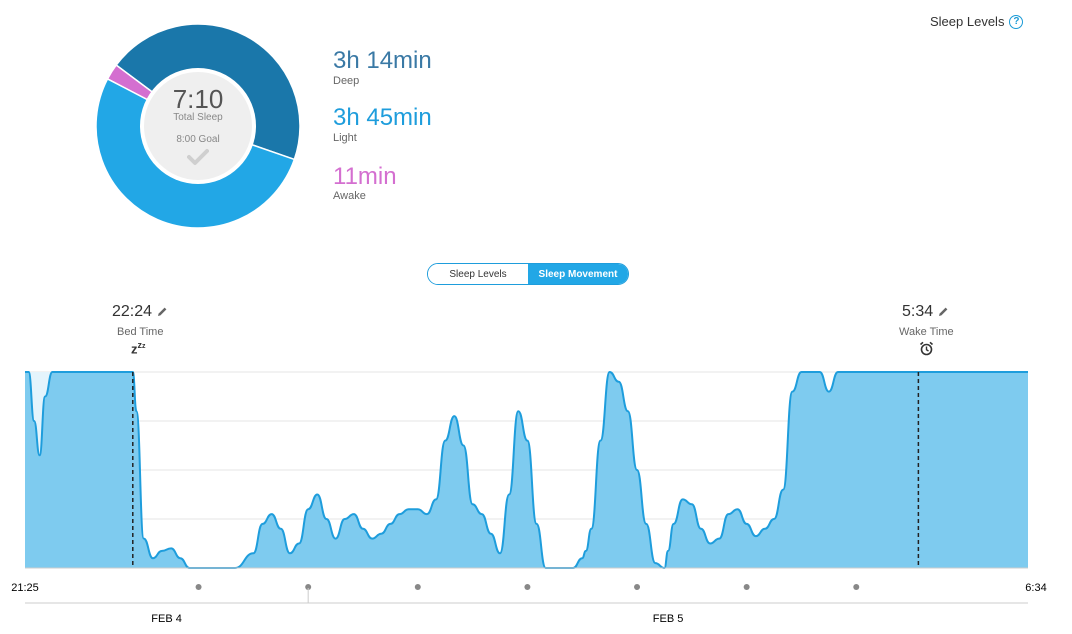 The width and height of the screenshot is (1072, 634). I want to click on light-duration: 3h 45min, so click(382, 117).